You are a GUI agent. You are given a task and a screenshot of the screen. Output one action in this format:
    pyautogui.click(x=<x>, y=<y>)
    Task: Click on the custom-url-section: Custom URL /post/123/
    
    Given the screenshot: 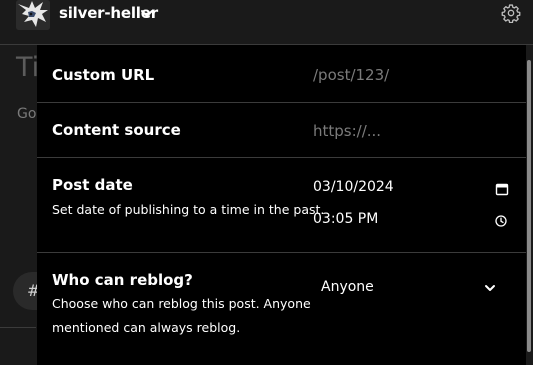 What is the action you would take?
    pyautogui.click(x=281, y=74)
    